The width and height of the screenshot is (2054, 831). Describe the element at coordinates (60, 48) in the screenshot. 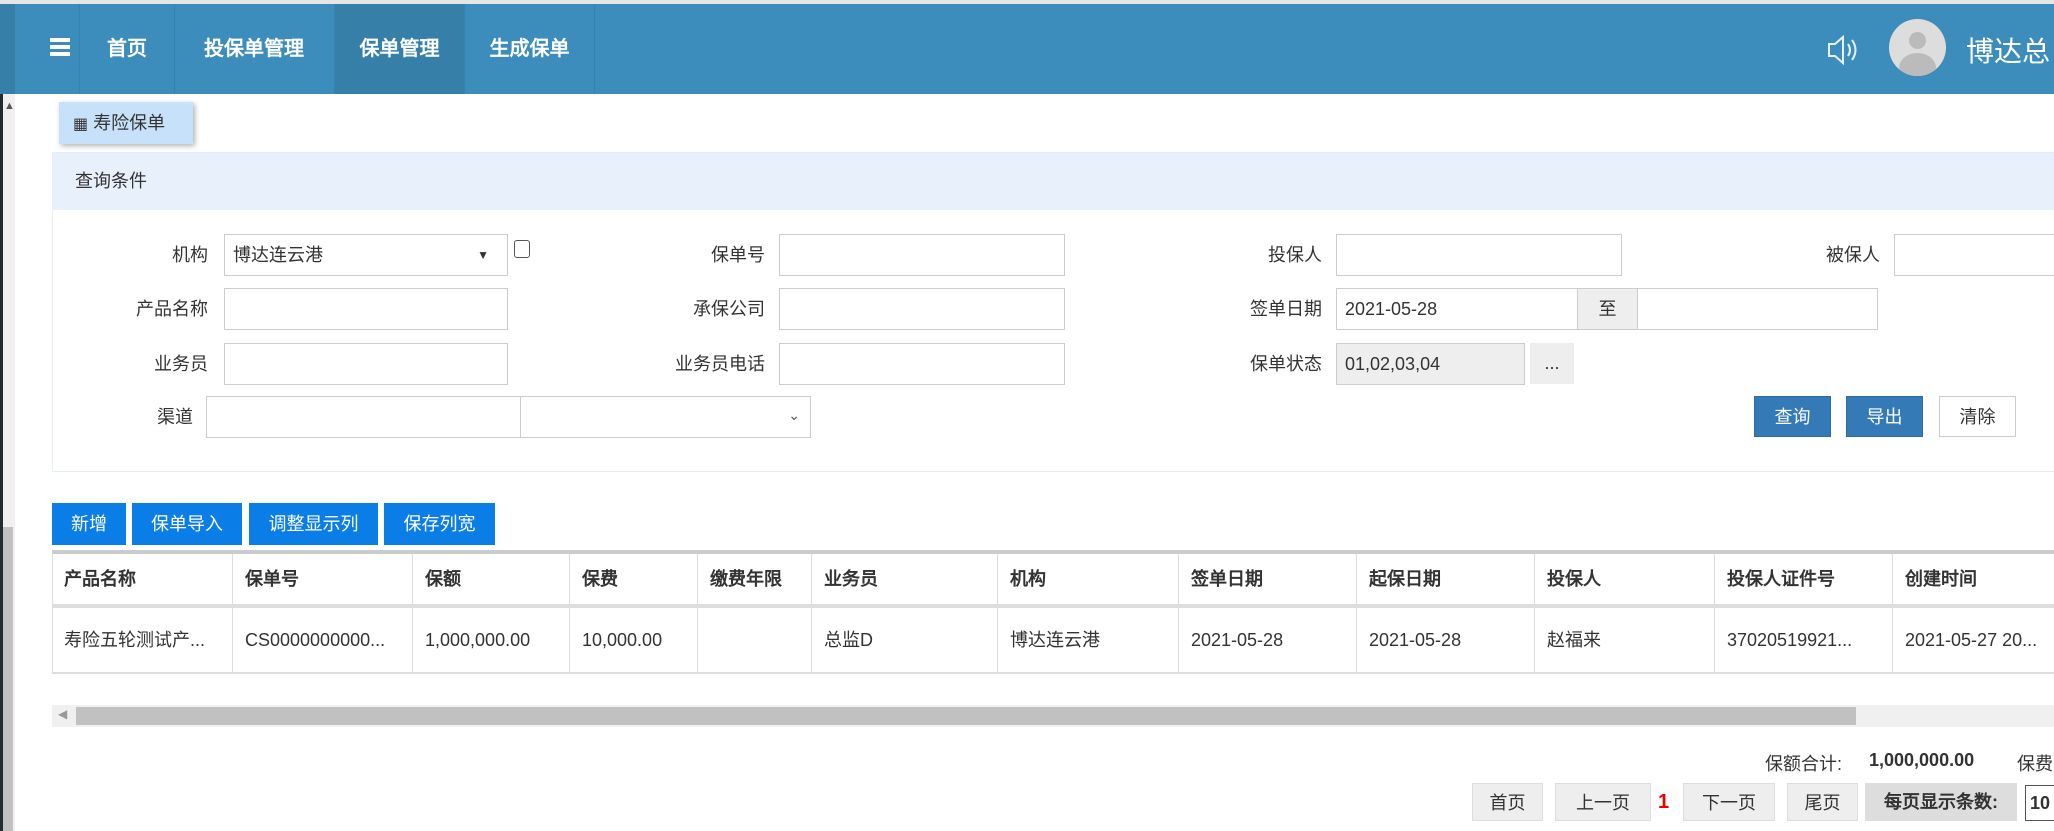

I see `menu-toggle-icon` at that location.